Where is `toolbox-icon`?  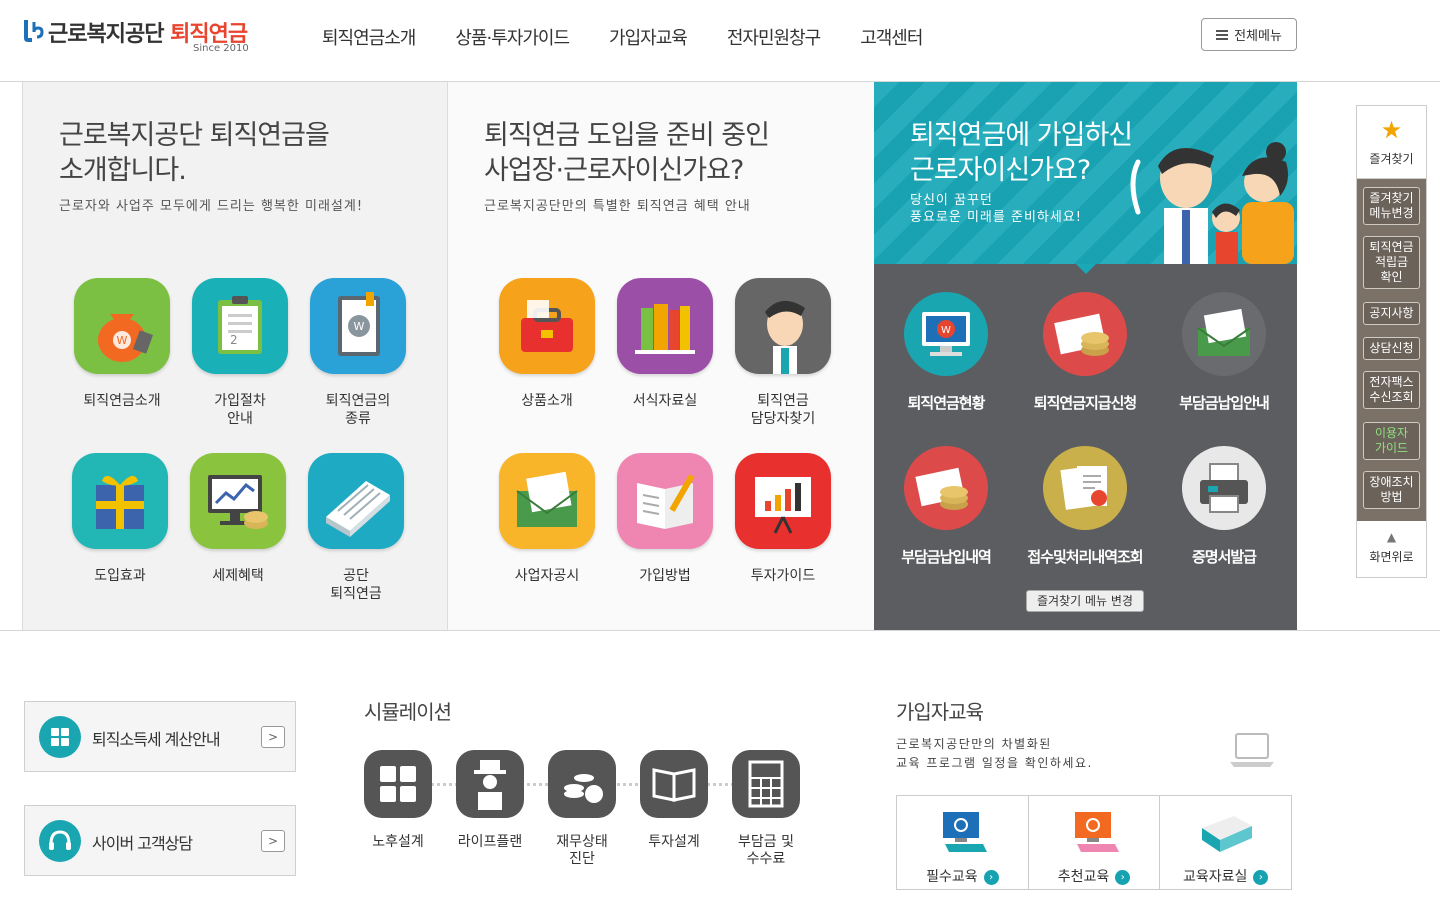
toolbox-icon is located at coordinates (547, 326).